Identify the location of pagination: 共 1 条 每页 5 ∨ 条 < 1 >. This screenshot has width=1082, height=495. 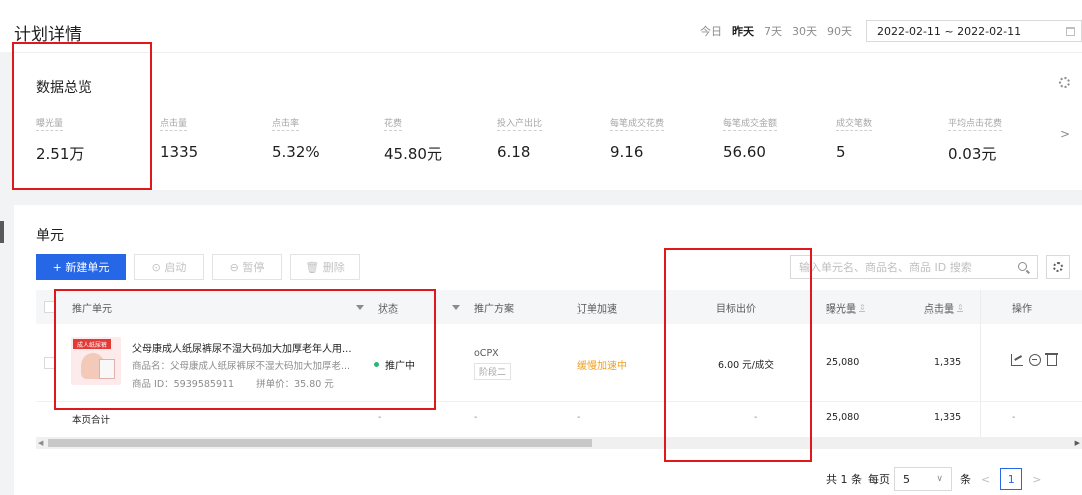
(938, 479).